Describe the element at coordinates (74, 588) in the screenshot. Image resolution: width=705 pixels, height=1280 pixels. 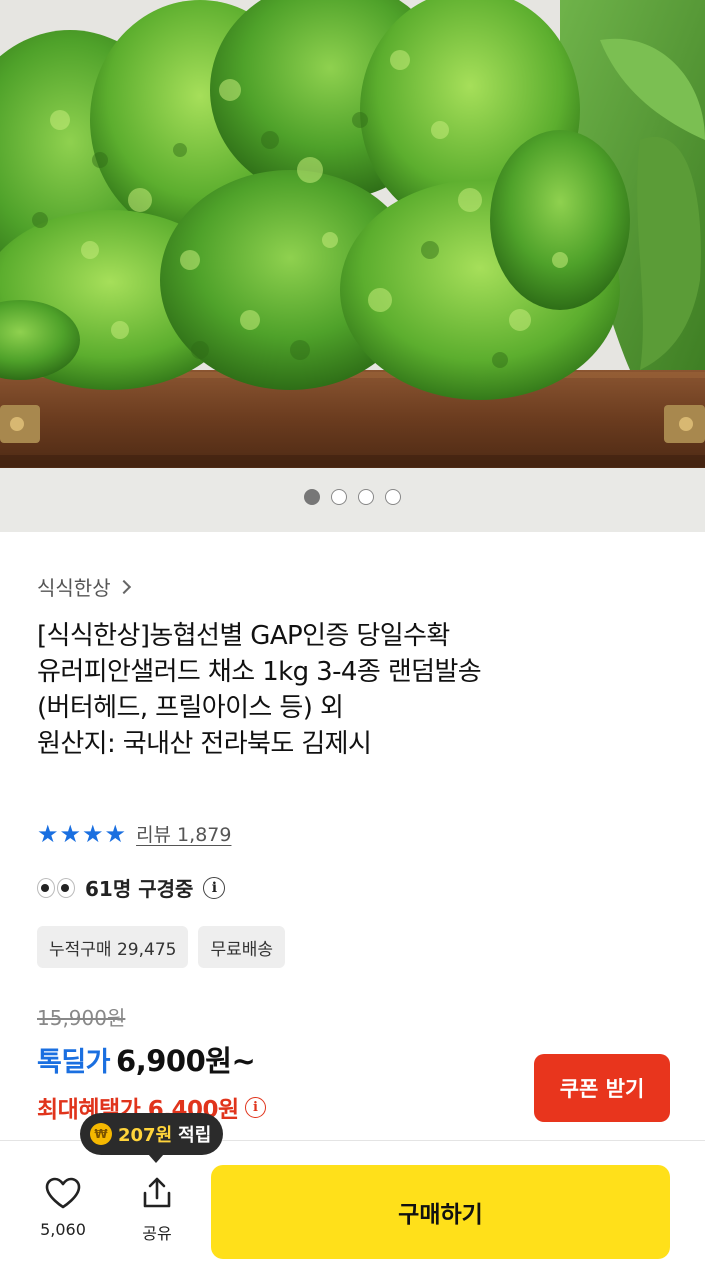
I see `seller-name: 식식한상` at that location.